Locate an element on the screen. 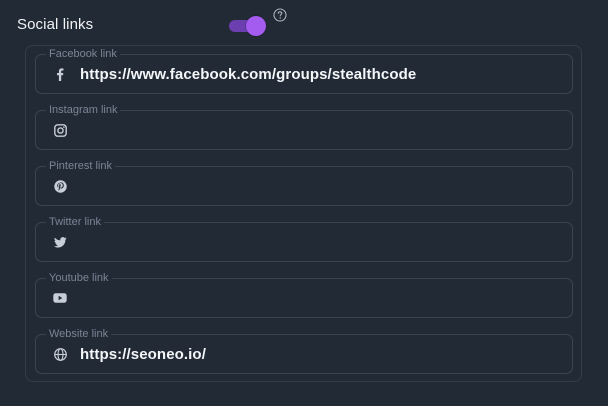  youtube-link-field: Youtube link is located at coordinates (304, 294).